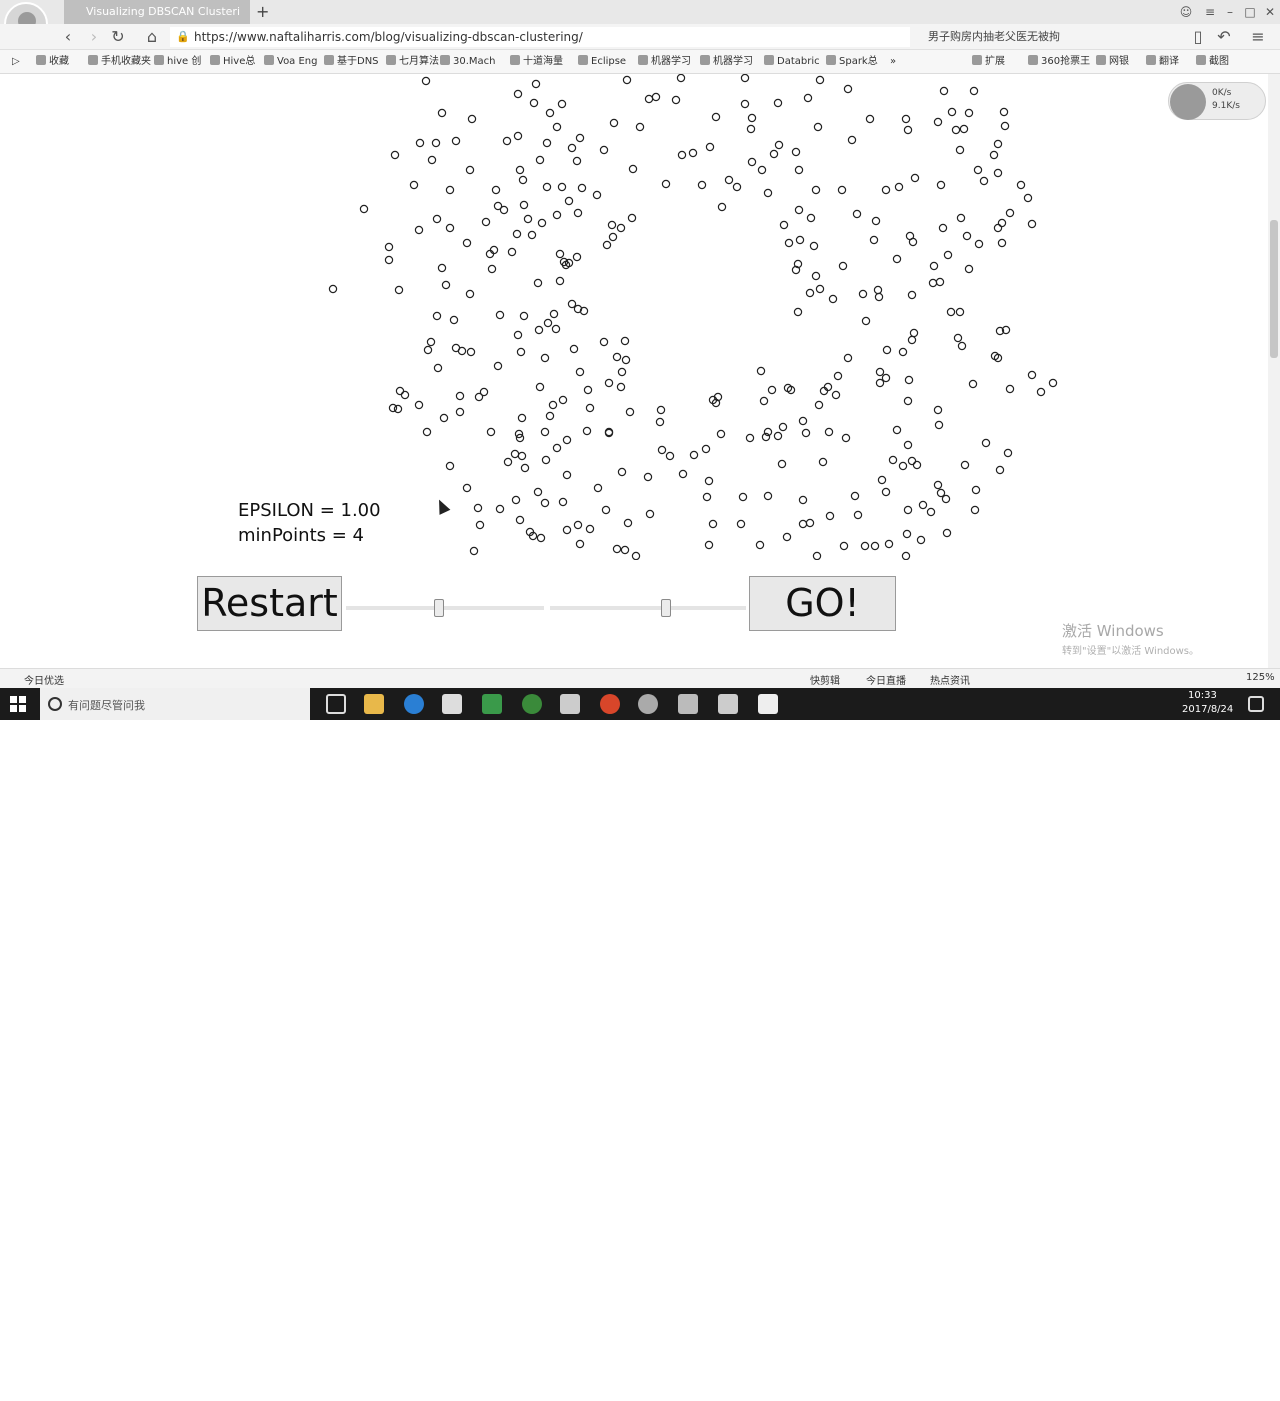 The width and height of the screenshot is (1280, 1401). Describe the element at coordinates (1207, 709) in the screenshot. I see `clock-date: 2017/8/24` at that location.